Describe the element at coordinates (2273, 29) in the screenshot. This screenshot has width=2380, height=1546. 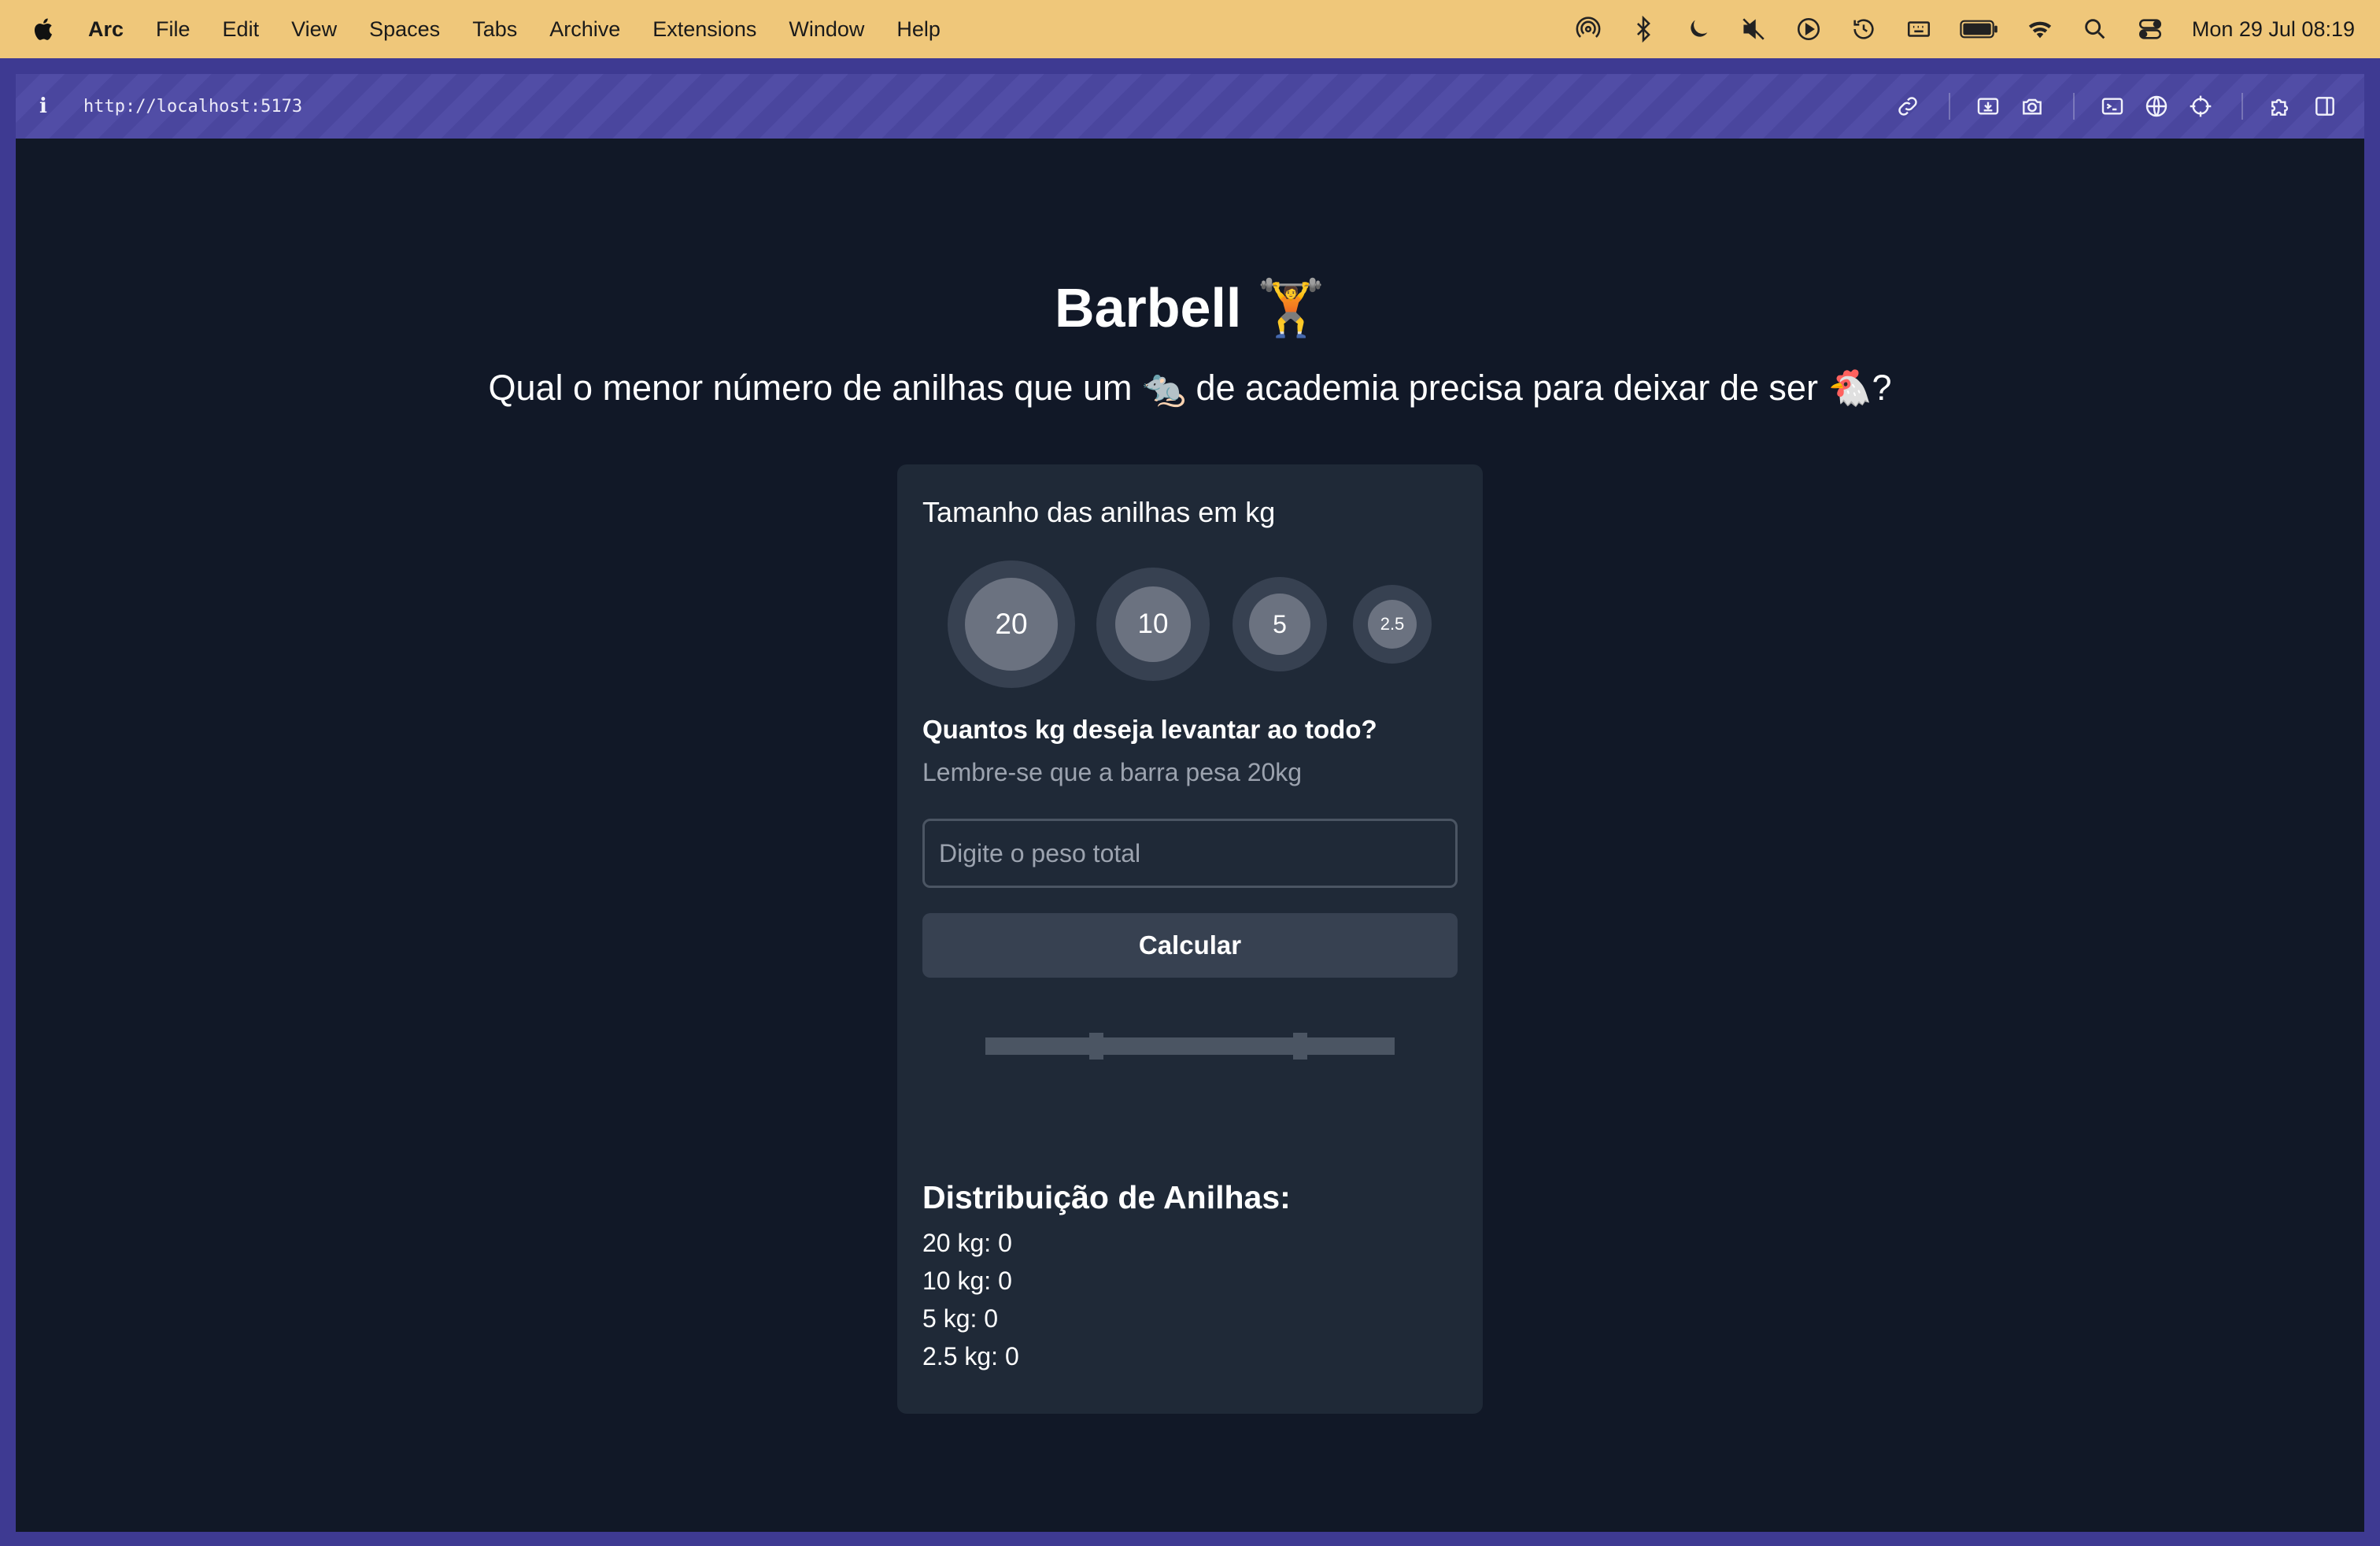
I see `menu-clock: Mon 29 Jul 08:19` at that location.